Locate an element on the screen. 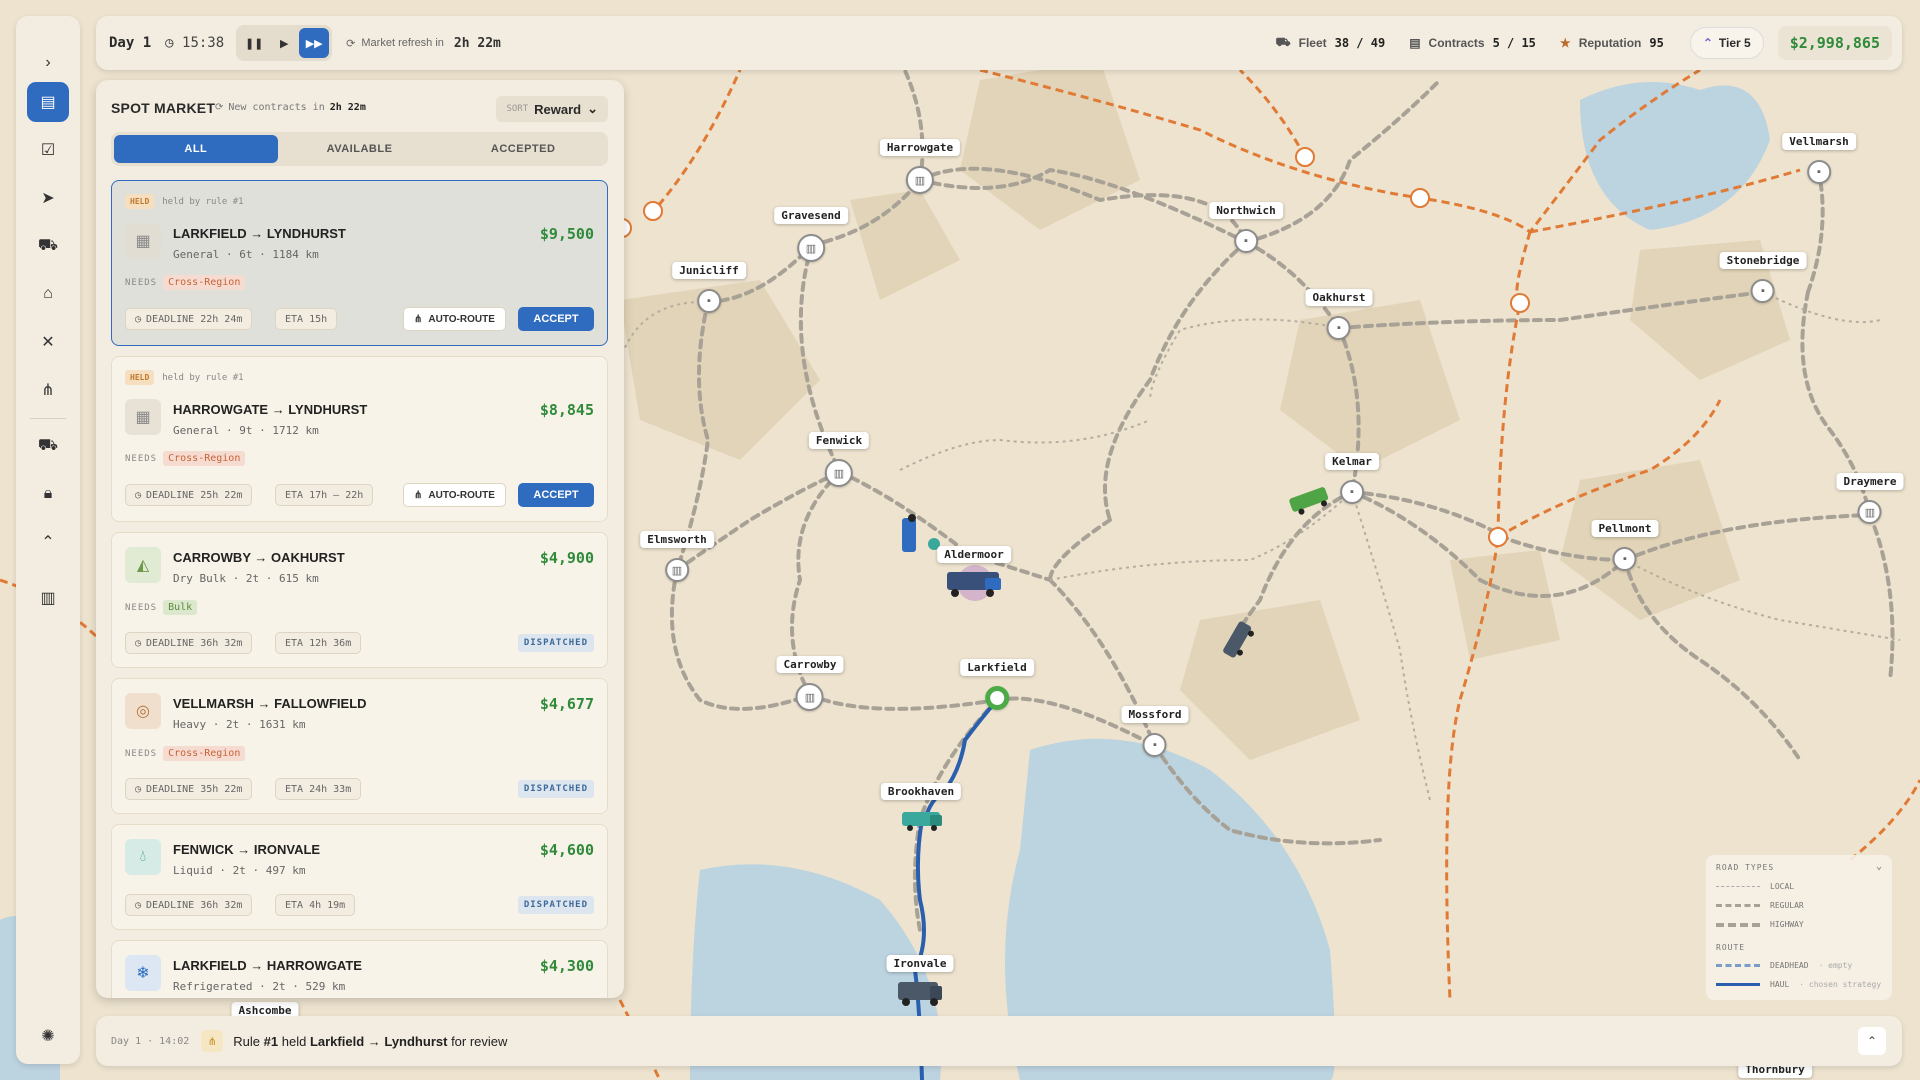 This screenshot has width=1920, height=1080. contracts-nav-icon: ▤ is located at coordinates (48, 102).